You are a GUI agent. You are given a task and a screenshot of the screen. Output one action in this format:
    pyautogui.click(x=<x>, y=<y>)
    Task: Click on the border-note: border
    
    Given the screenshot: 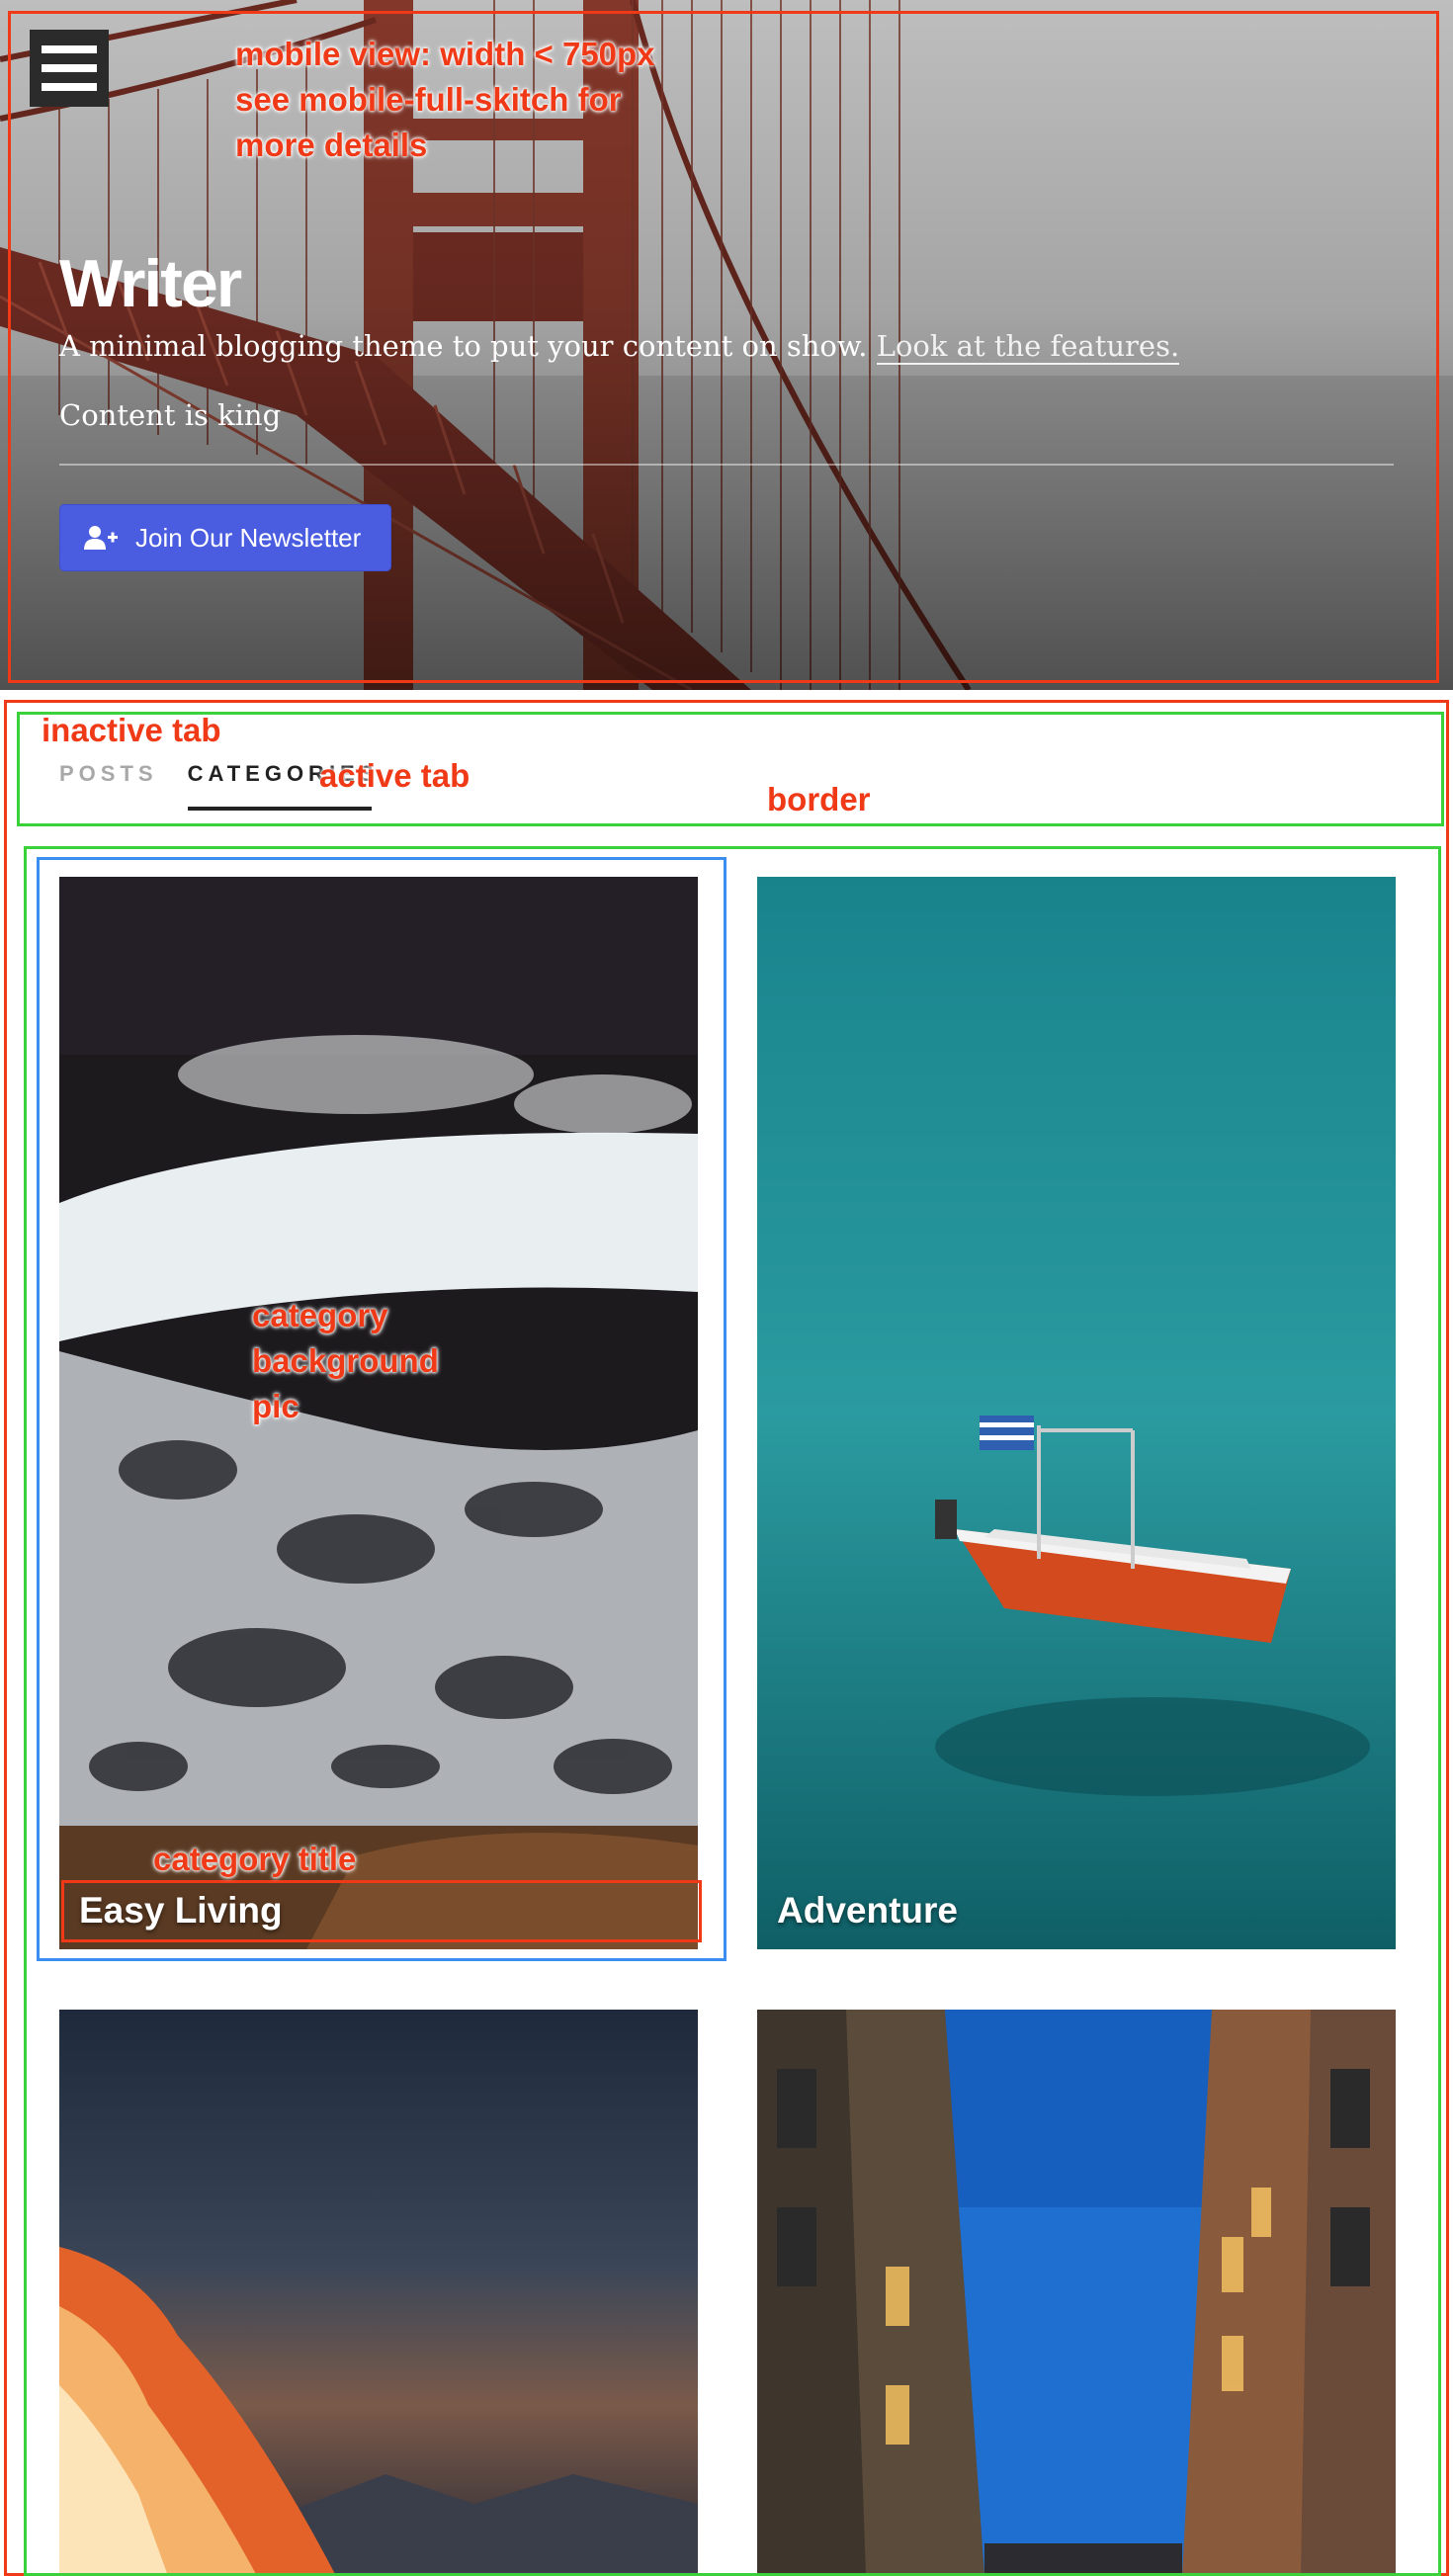 What is the action you would take?
    pyautogui.click(x=819, y=799)
    